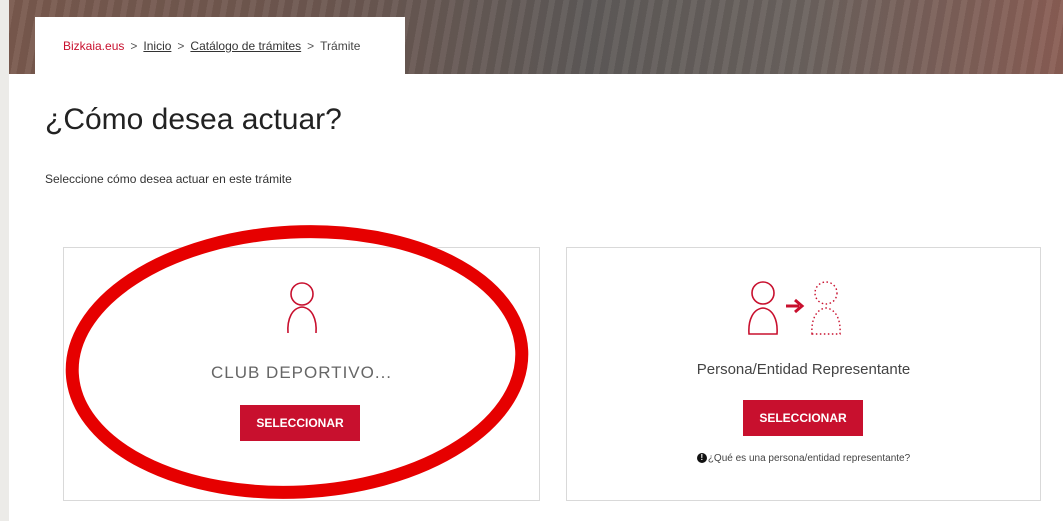 The image size is (1063, 521). Describe the element at coordinates (93, 46) in the screenshot. I see `breadcrumb-home-link: Bizkaia.eus` at that location.